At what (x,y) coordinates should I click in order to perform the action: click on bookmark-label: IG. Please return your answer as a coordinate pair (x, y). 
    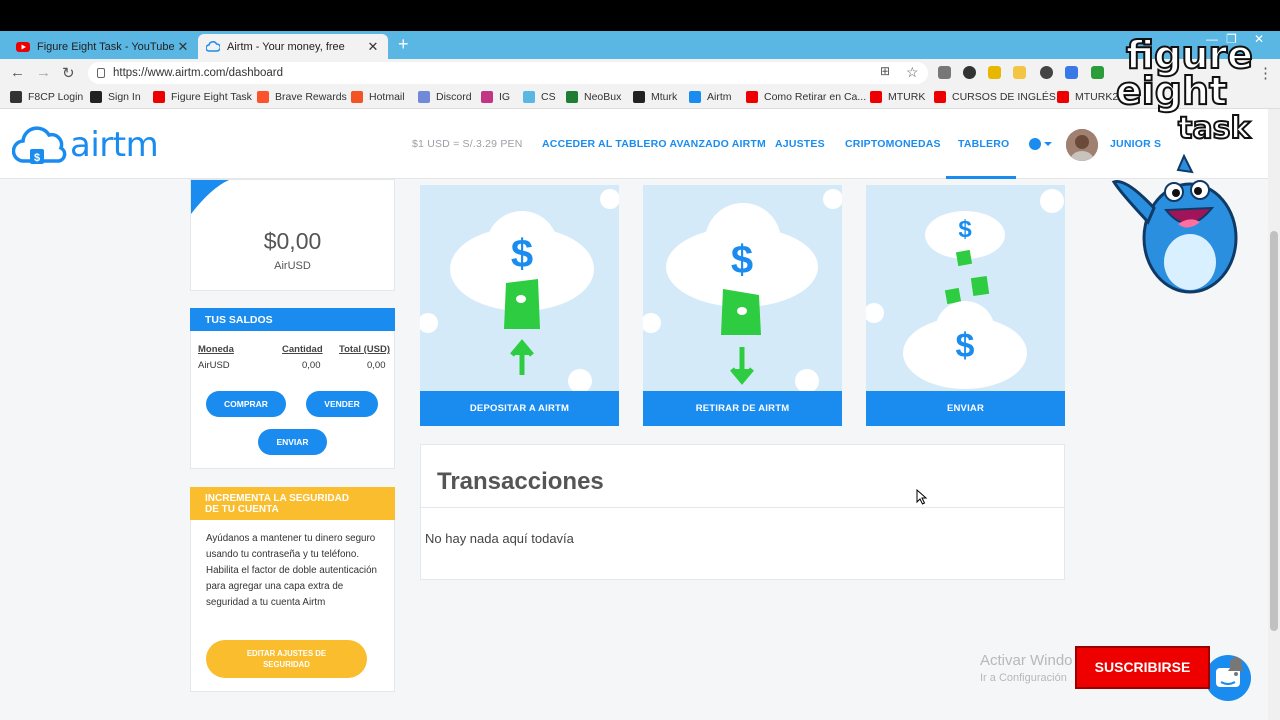
    Looking at the image, I should click on (505, 97).